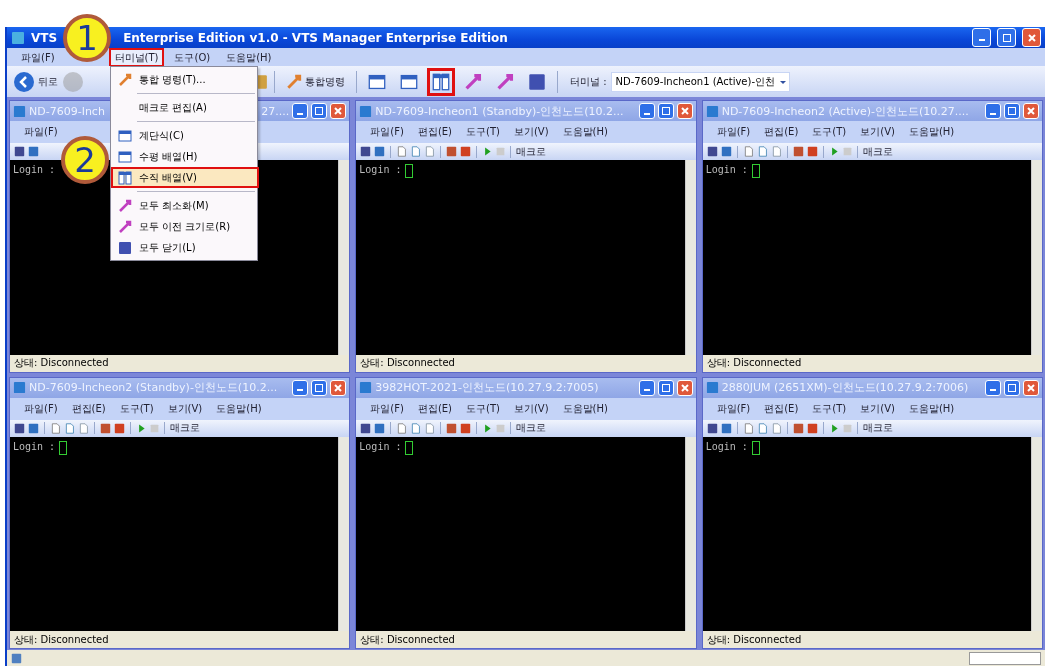 Image resolution: width=1048 pixels, height=666 pixels. Describe the element at coordinates (87, 38) in the screenshot. I see `step-number: 1` at that location.